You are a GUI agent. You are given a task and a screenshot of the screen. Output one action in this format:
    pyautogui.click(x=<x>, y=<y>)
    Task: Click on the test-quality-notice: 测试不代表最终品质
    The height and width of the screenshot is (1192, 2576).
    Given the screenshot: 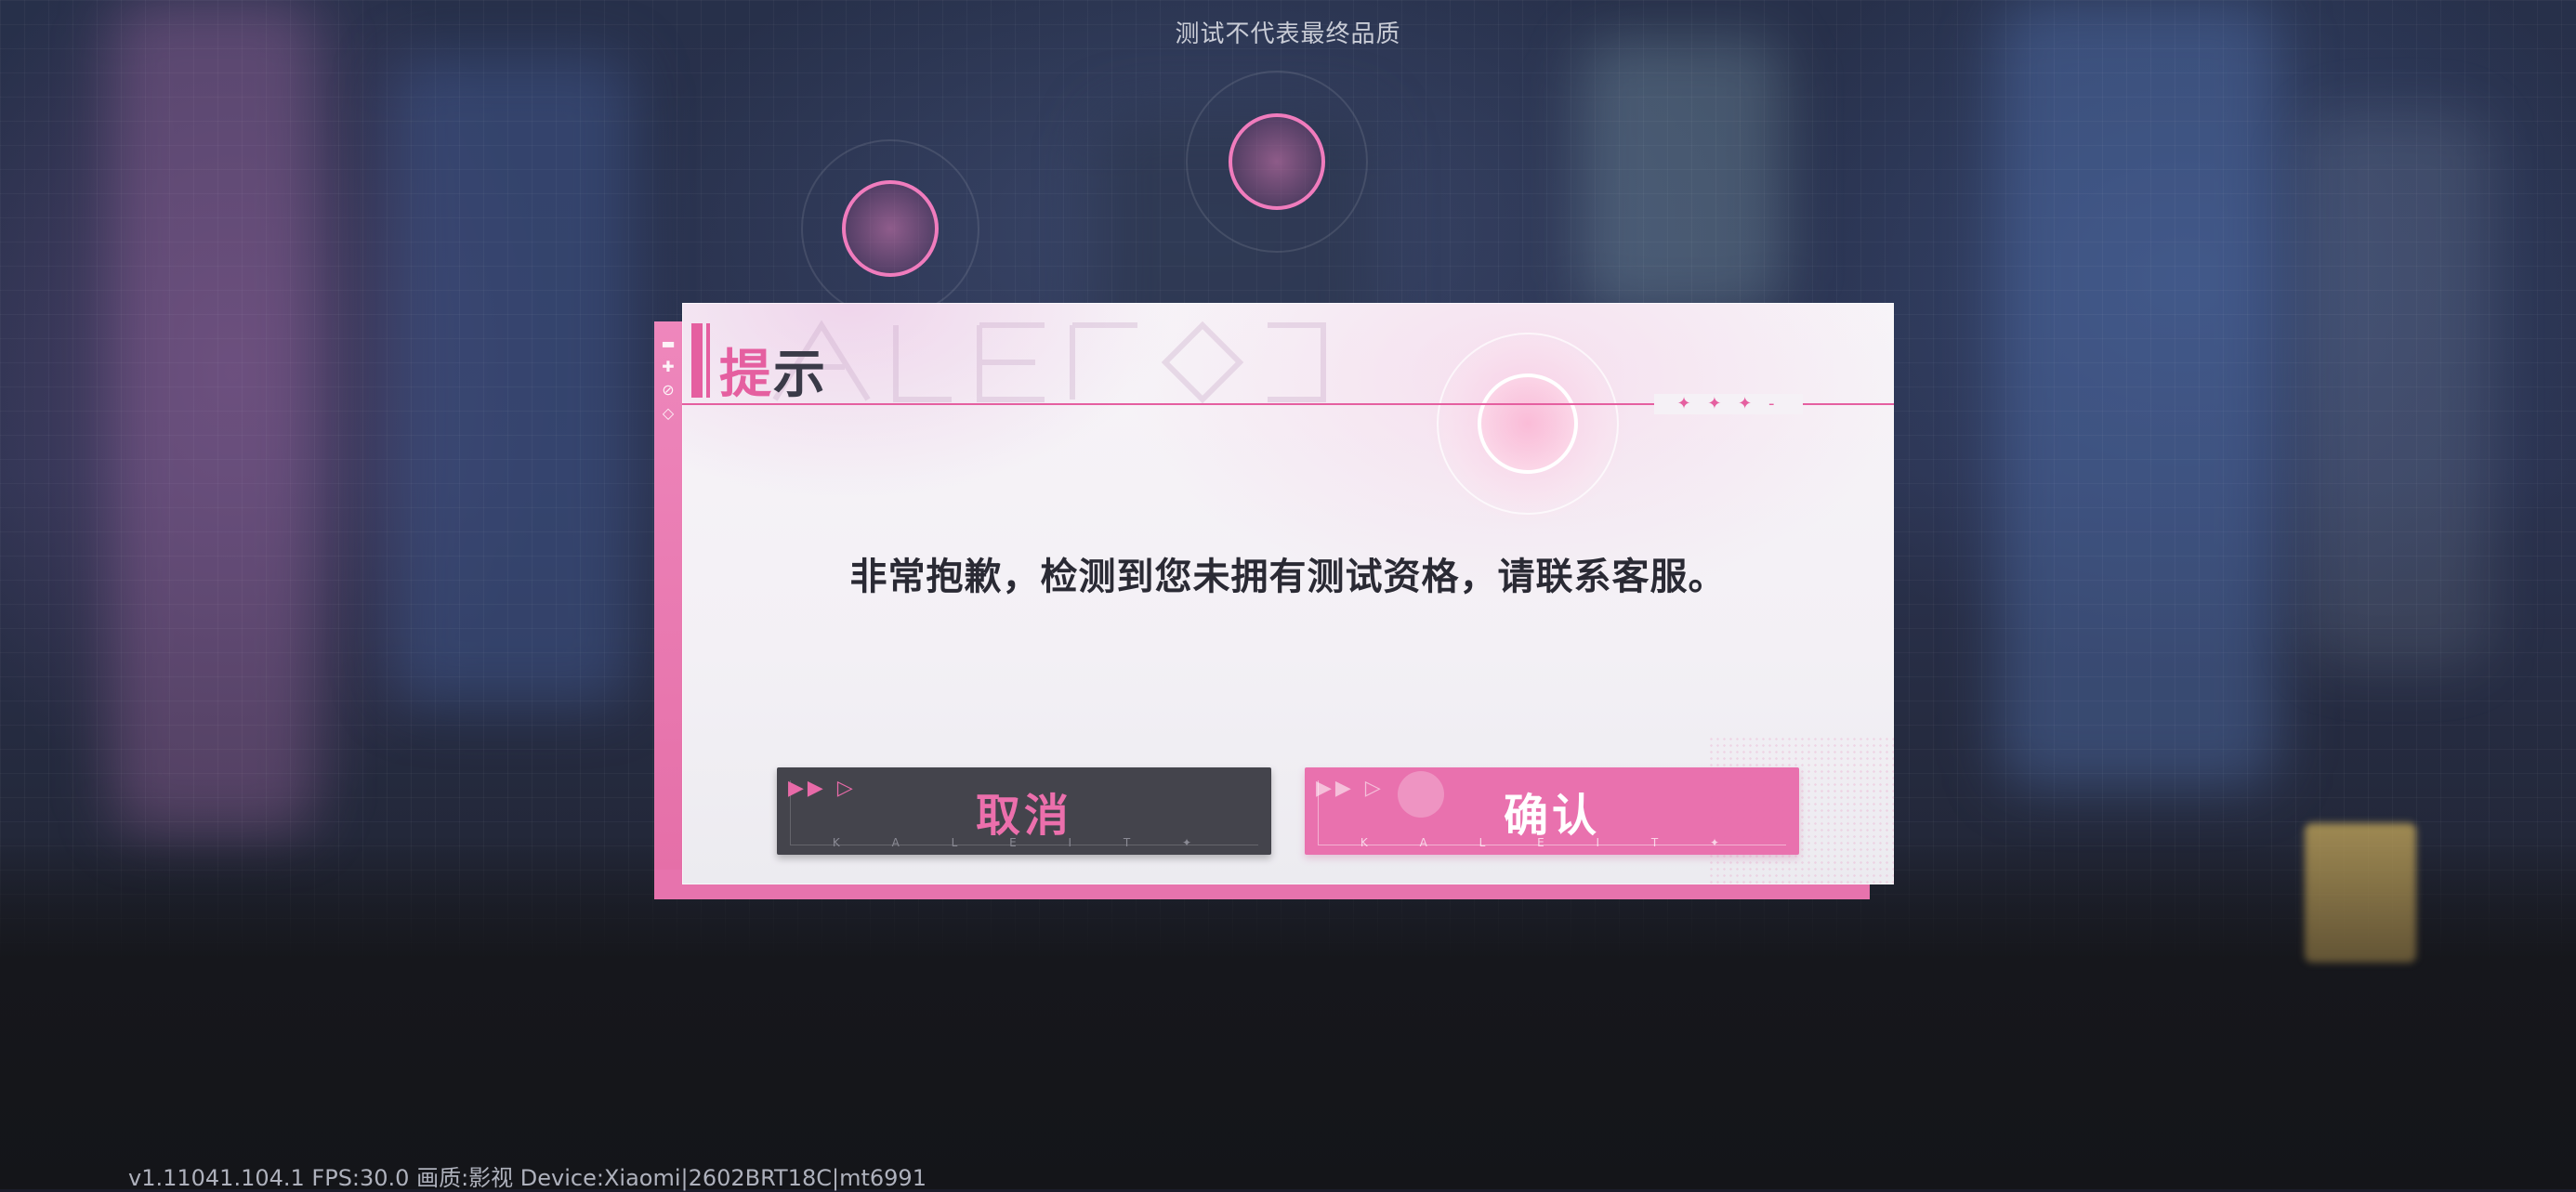 What is the action you would take?
    pyautogui.click(x=1288, y=34)
    